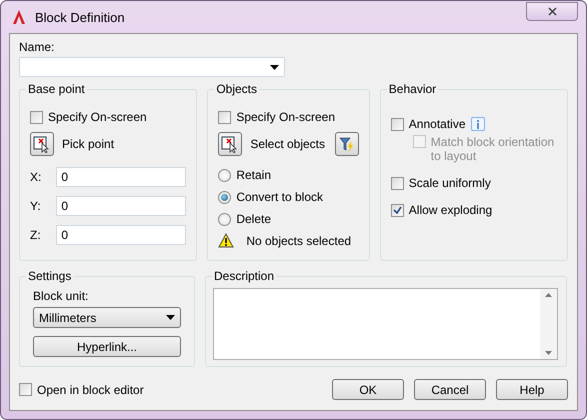 This screenshot has width=587, height=420. What do you see at coordinates (36, 177) in the screenshot?
I see `coordinate-label: X:` at bounding box center [36, 177].